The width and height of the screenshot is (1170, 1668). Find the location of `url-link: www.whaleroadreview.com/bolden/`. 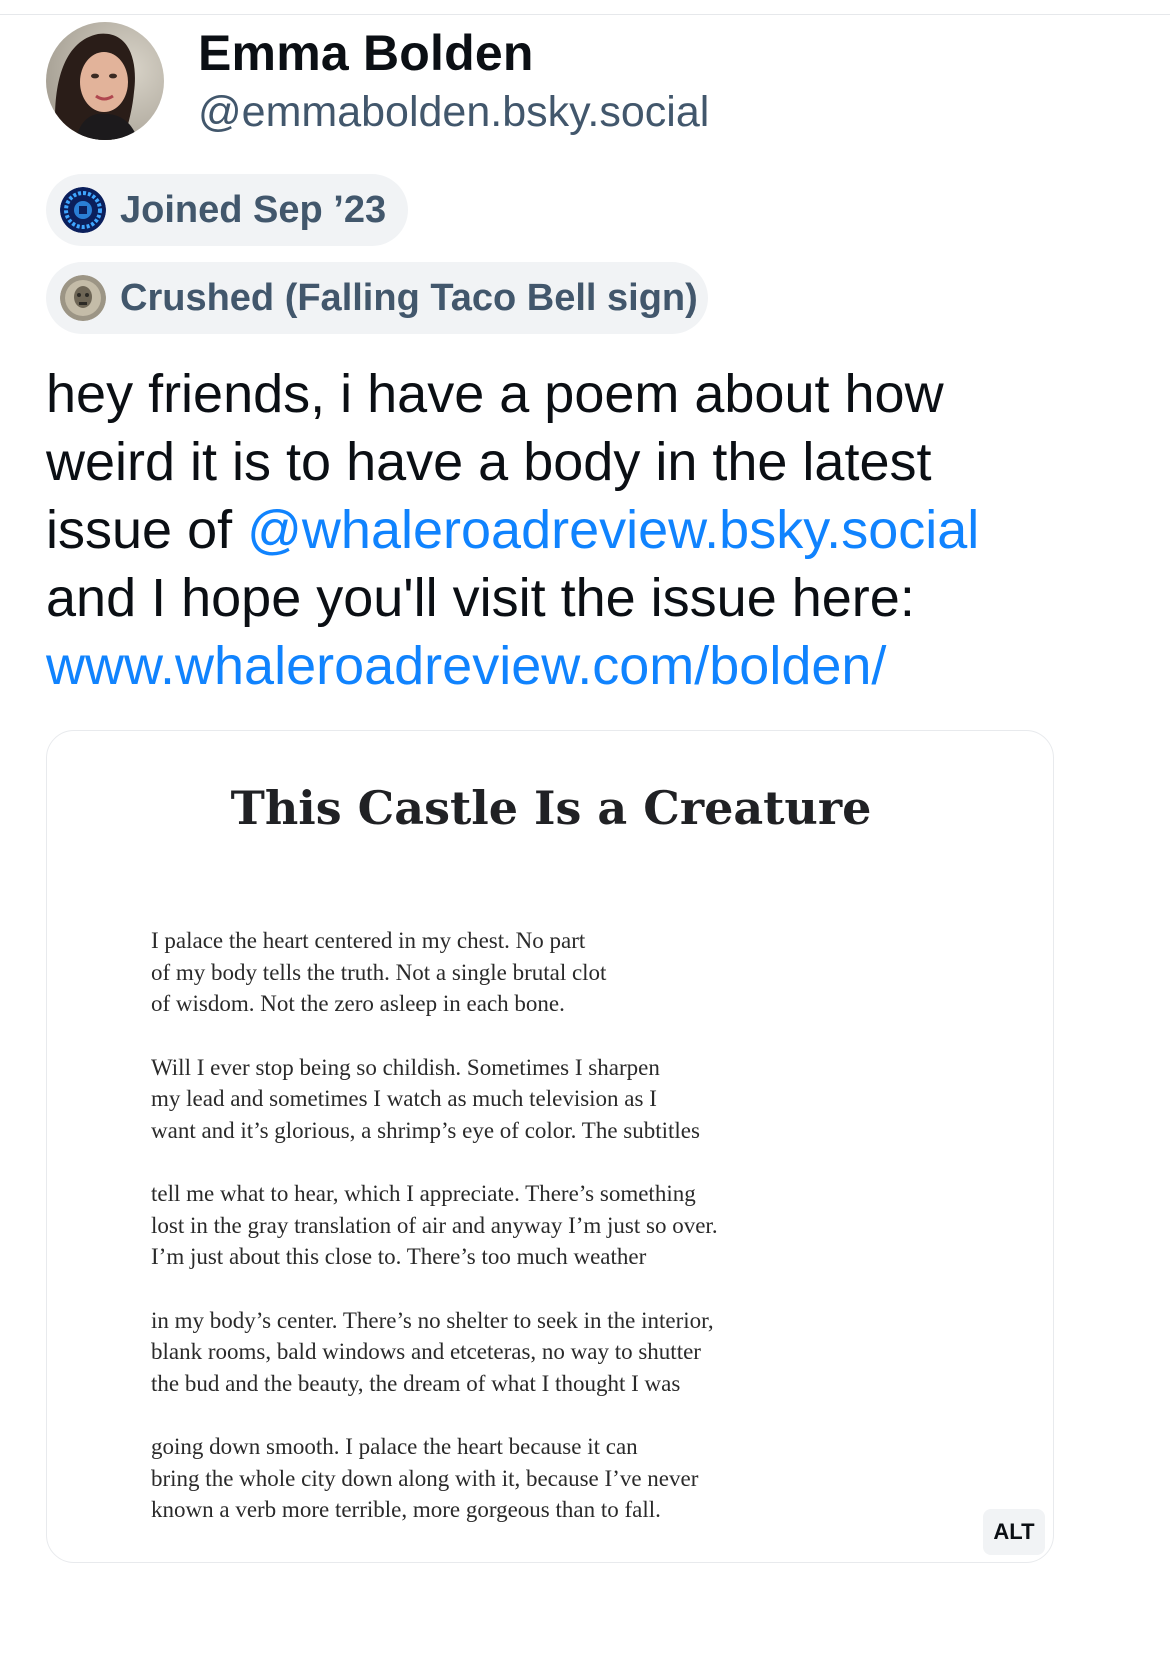

url-link: www.whaleroadreview.com/bolden/ is located at coordinates (591, 666).